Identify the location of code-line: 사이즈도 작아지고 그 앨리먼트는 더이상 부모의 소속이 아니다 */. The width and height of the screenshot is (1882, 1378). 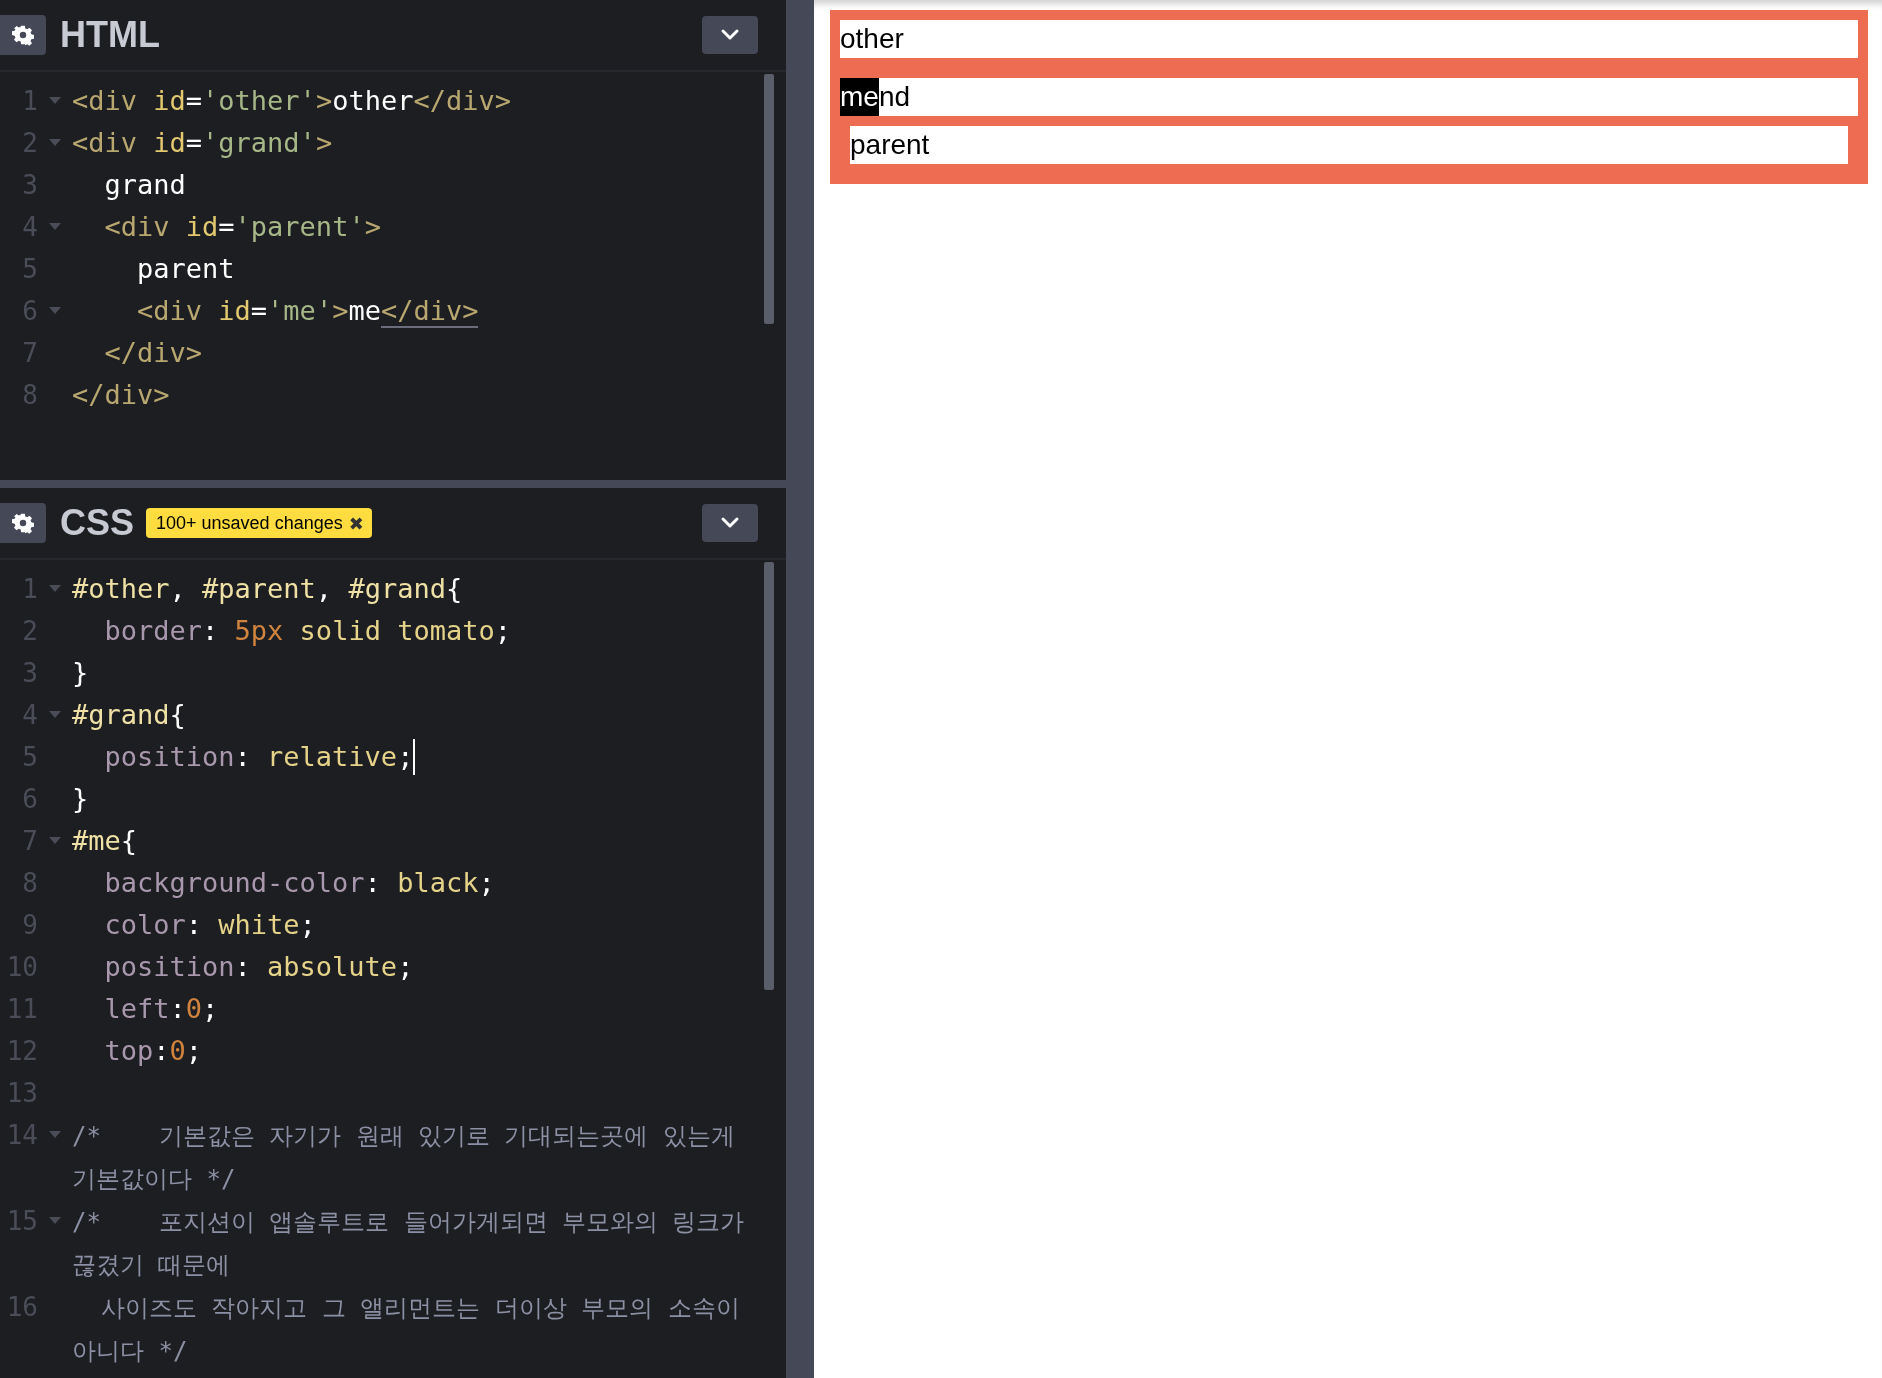
(406, 1330).